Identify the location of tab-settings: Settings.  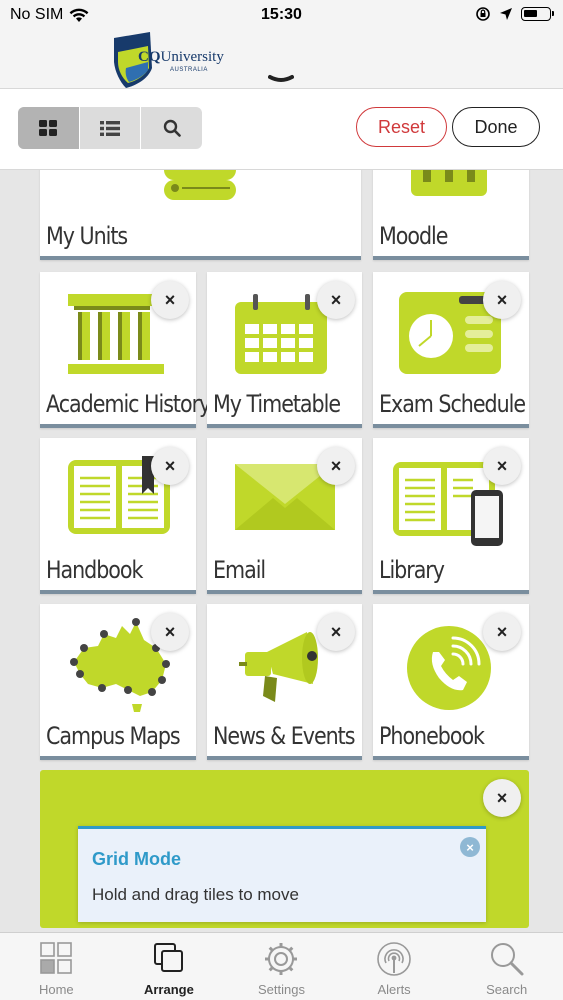
(281, 966).